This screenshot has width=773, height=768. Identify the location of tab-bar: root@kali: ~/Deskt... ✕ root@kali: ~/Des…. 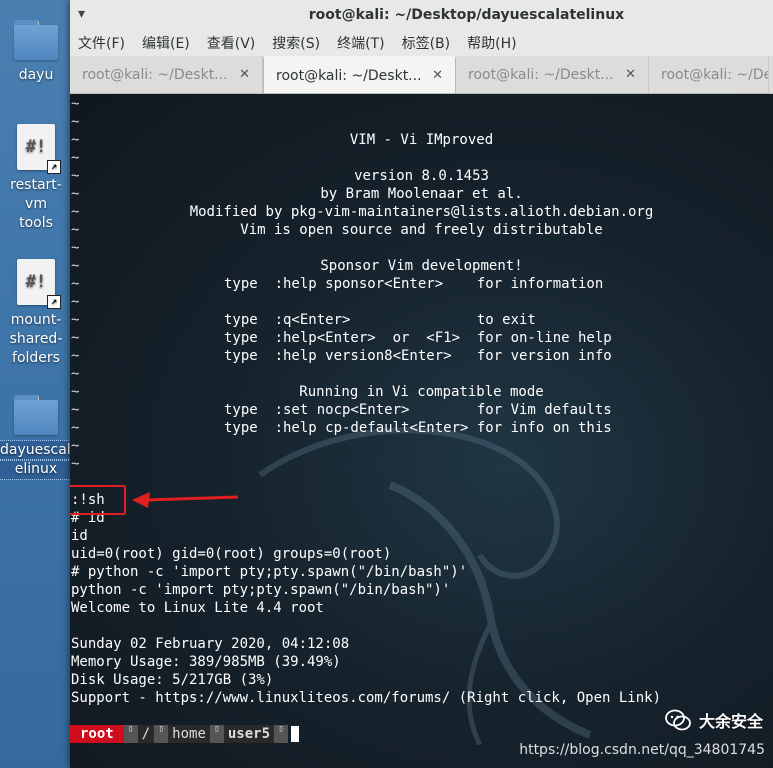
(421, 75).